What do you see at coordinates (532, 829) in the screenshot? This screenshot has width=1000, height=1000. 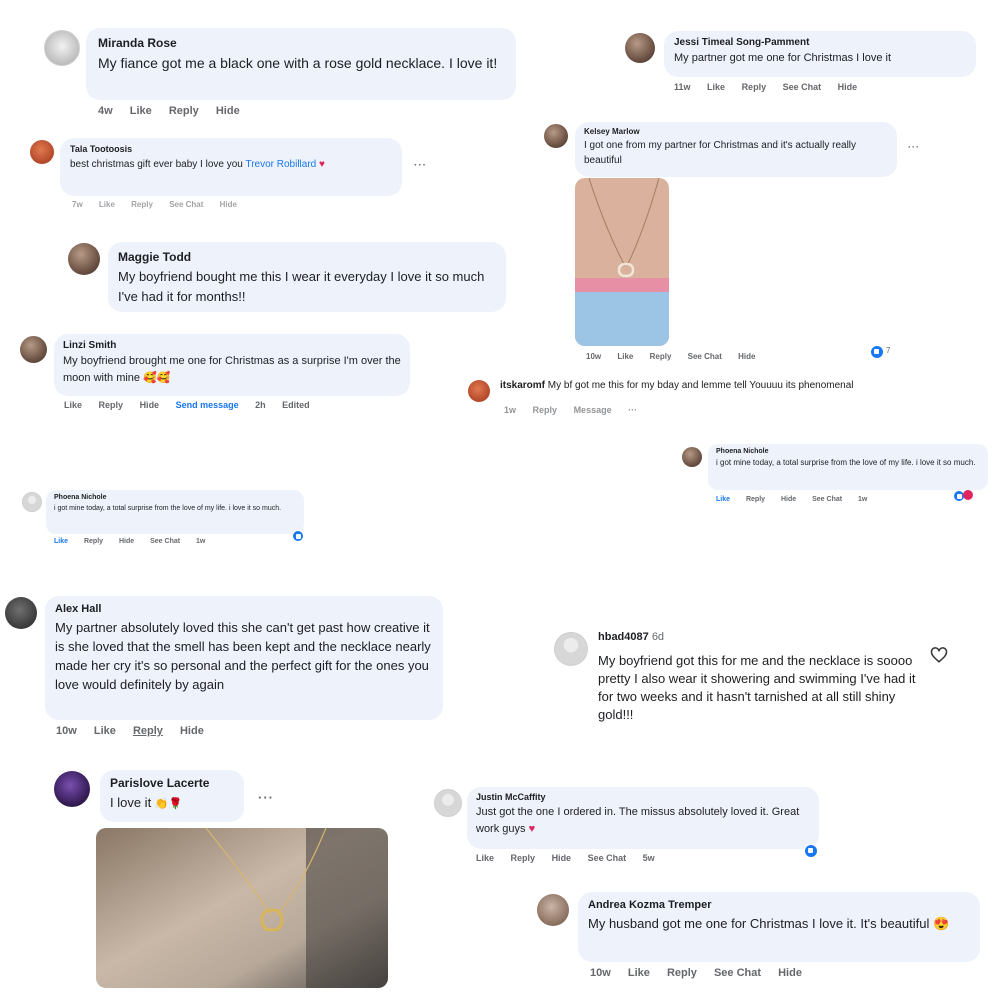 I see `heart-emoji: ♥` at bounding box center [532, 829].